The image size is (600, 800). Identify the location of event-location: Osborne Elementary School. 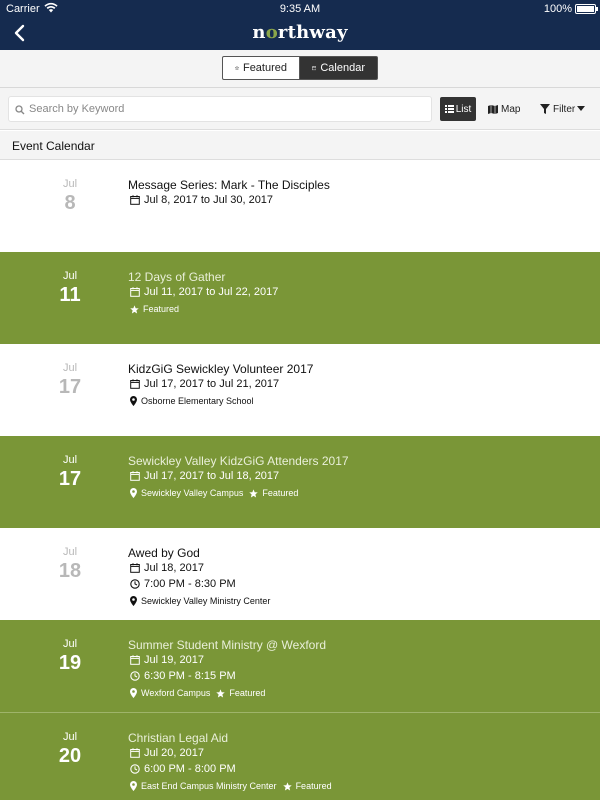
(197, 401).